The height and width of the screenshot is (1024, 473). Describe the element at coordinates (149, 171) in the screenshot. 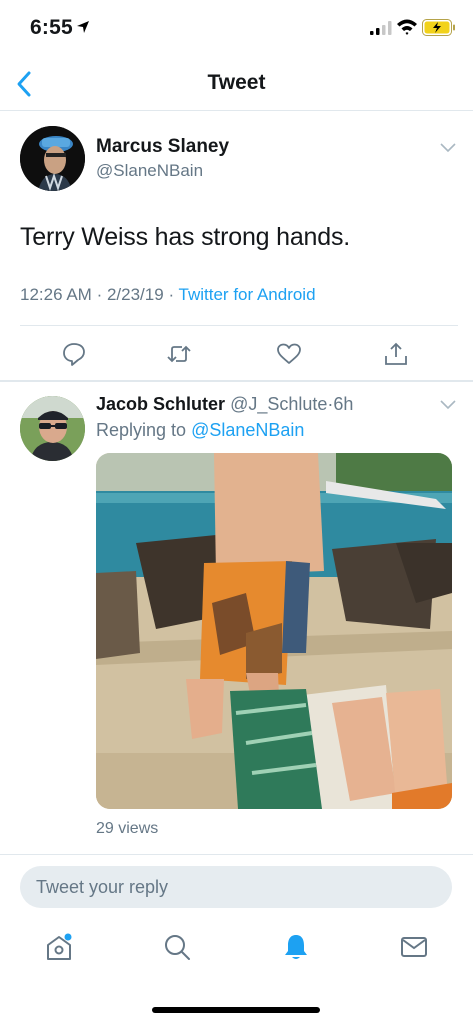

I see `author-handle: @SlaneNBain` at that location.